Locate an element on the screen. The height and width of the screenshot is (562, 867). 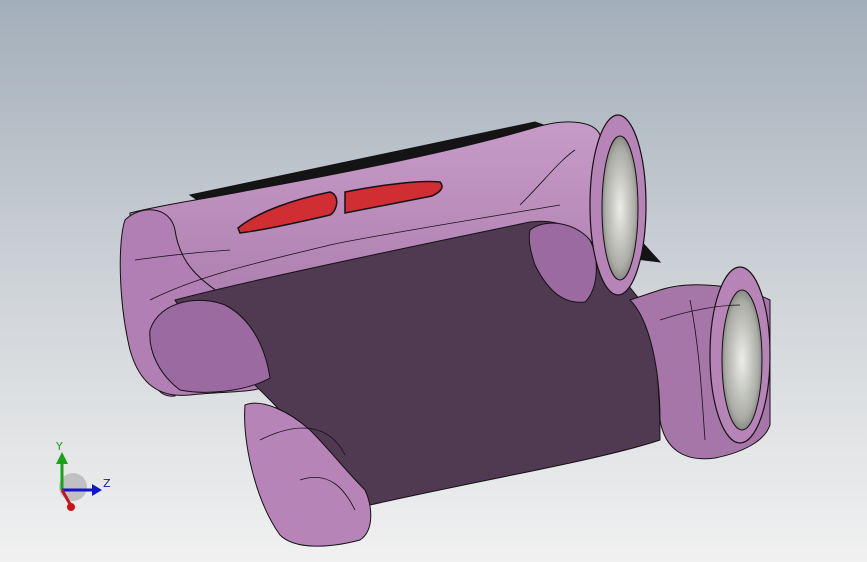
y-axis-label: Y is located at coordinates (59, 446).